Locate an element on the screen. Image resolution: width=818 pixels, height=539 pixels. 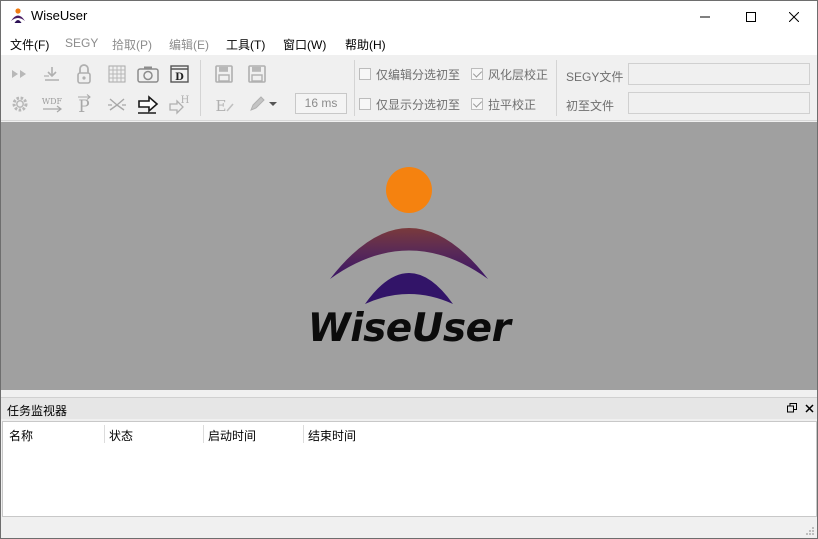
fast-forward-icon is located at coordinates (20, 74).